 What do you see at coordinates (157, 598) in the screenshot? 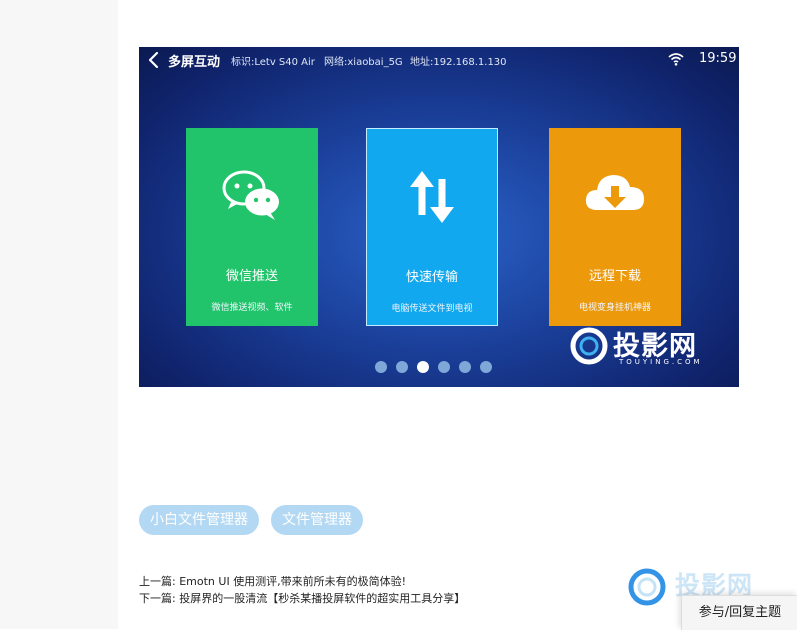
I see `next-article-label: 下一篇:` at bounding box center [157, 598].